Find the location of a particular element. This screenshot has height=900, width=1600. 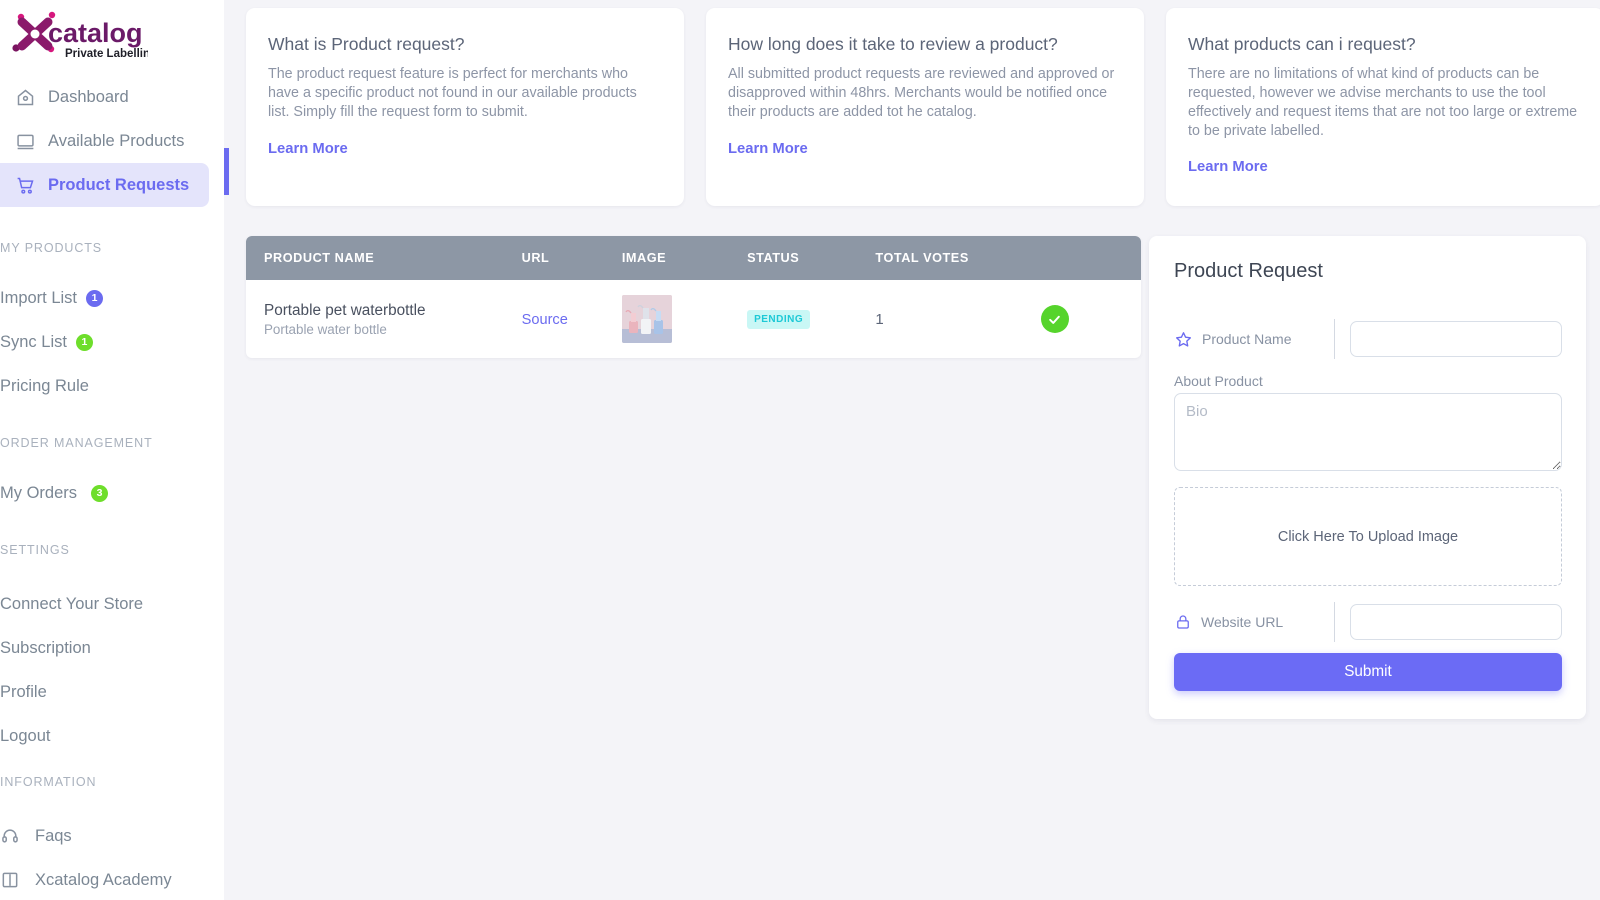

faq-card-heading: What is Product request? is located at coordinates (366, 44).